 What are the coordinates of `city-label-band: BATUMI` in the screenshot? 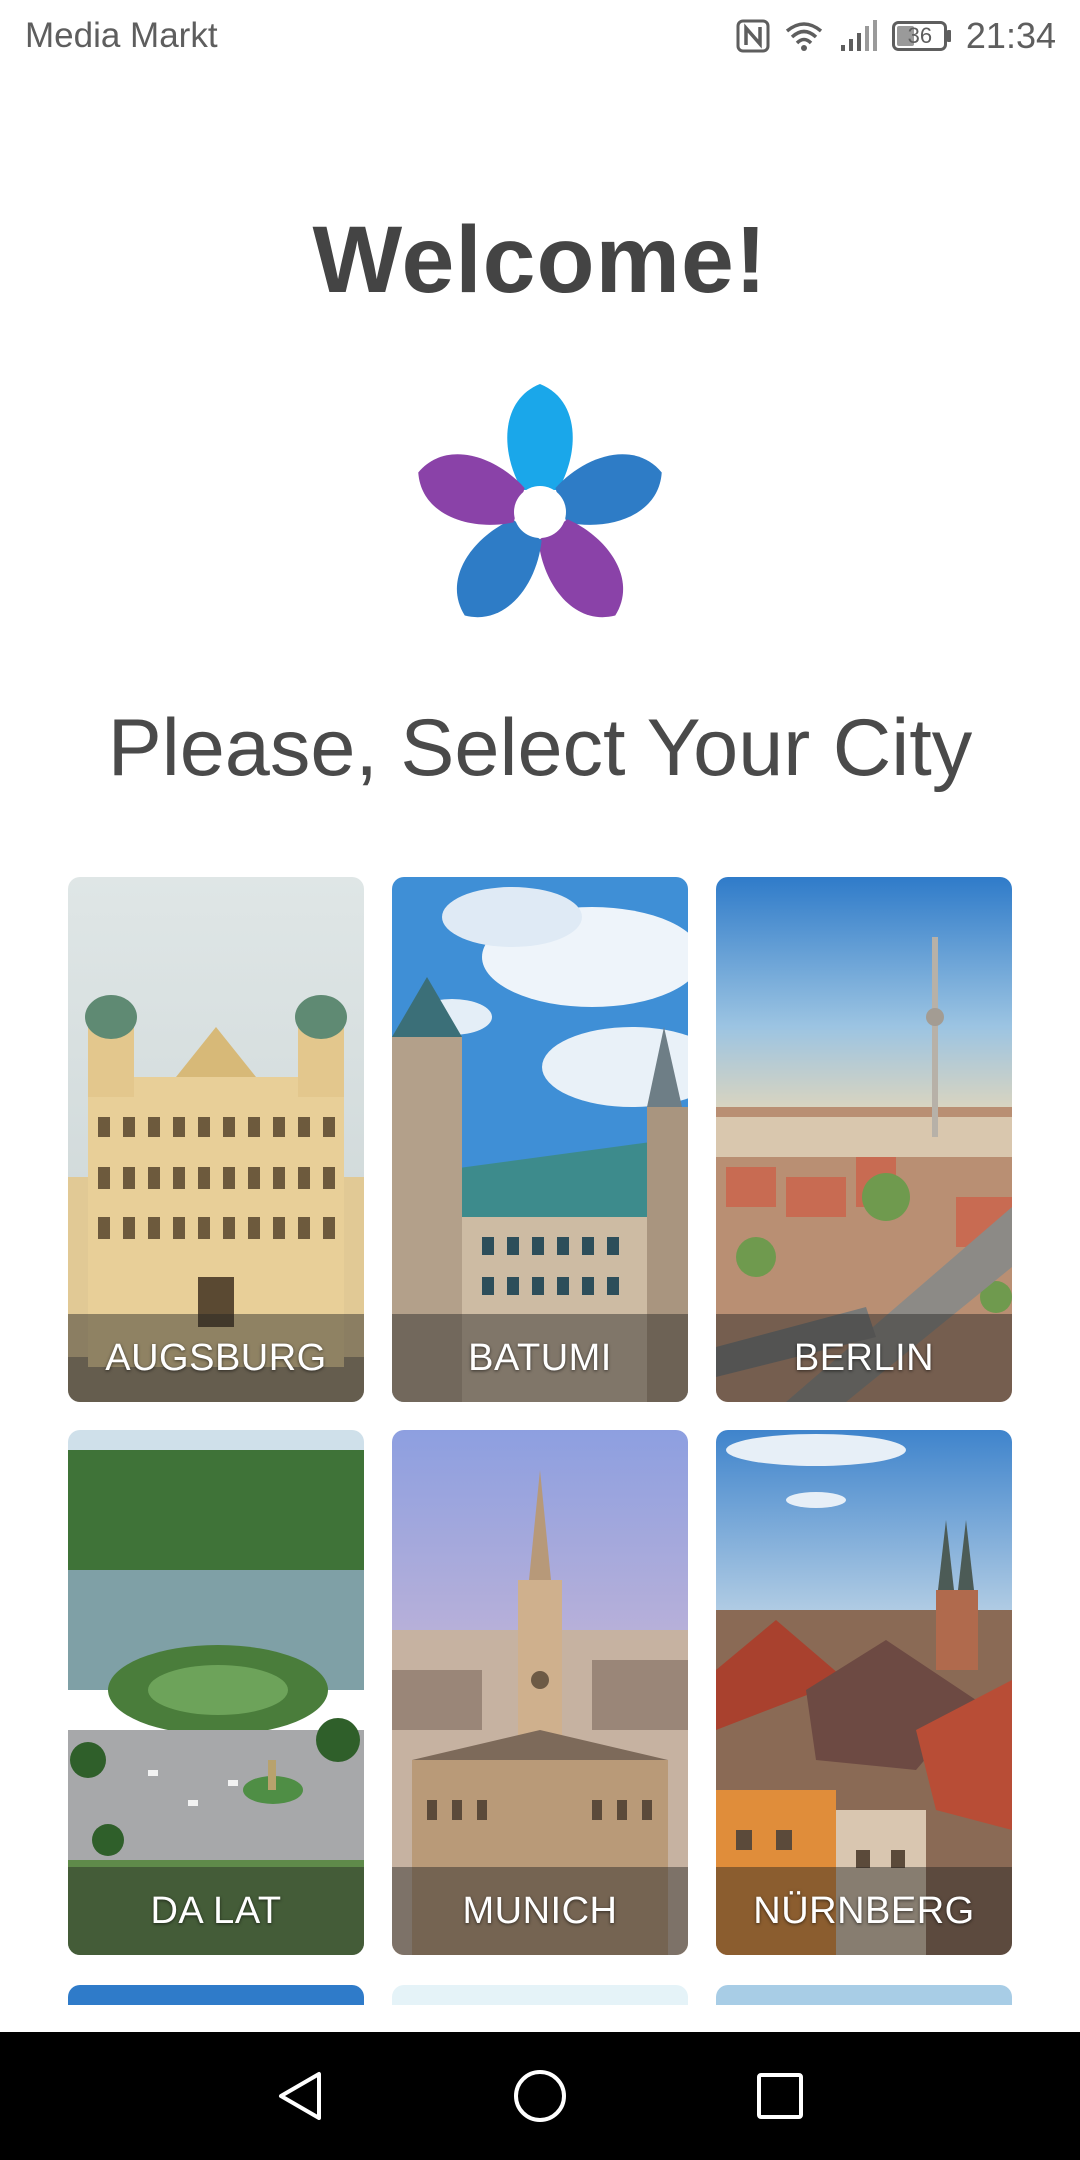 It's located at (540, 1358).